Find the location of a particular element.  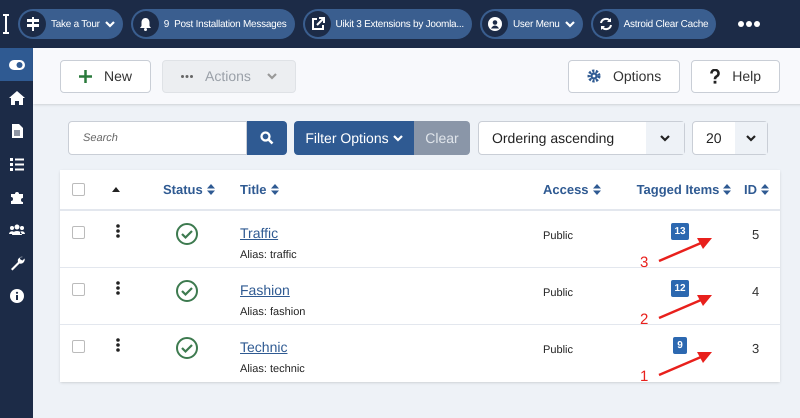

search-field: Search is located at coordinates (157, 138).